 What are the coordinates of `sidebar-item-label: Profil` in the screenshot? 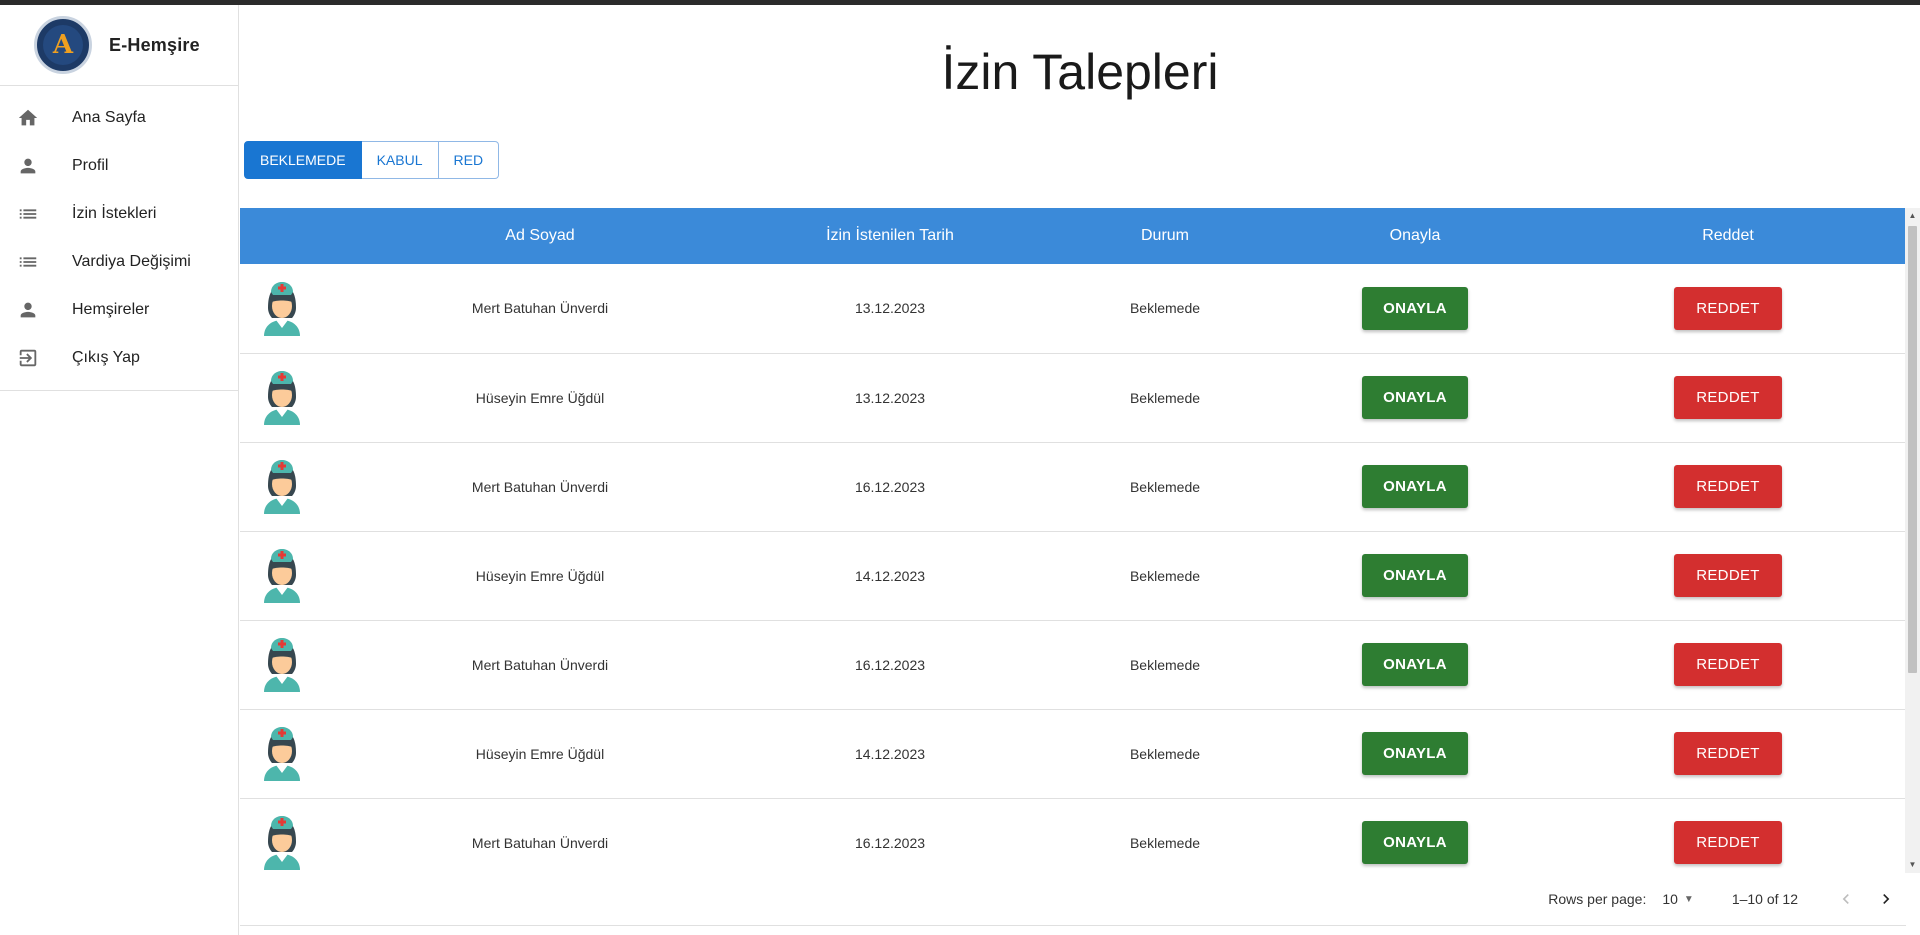 It's located at (90, 165).